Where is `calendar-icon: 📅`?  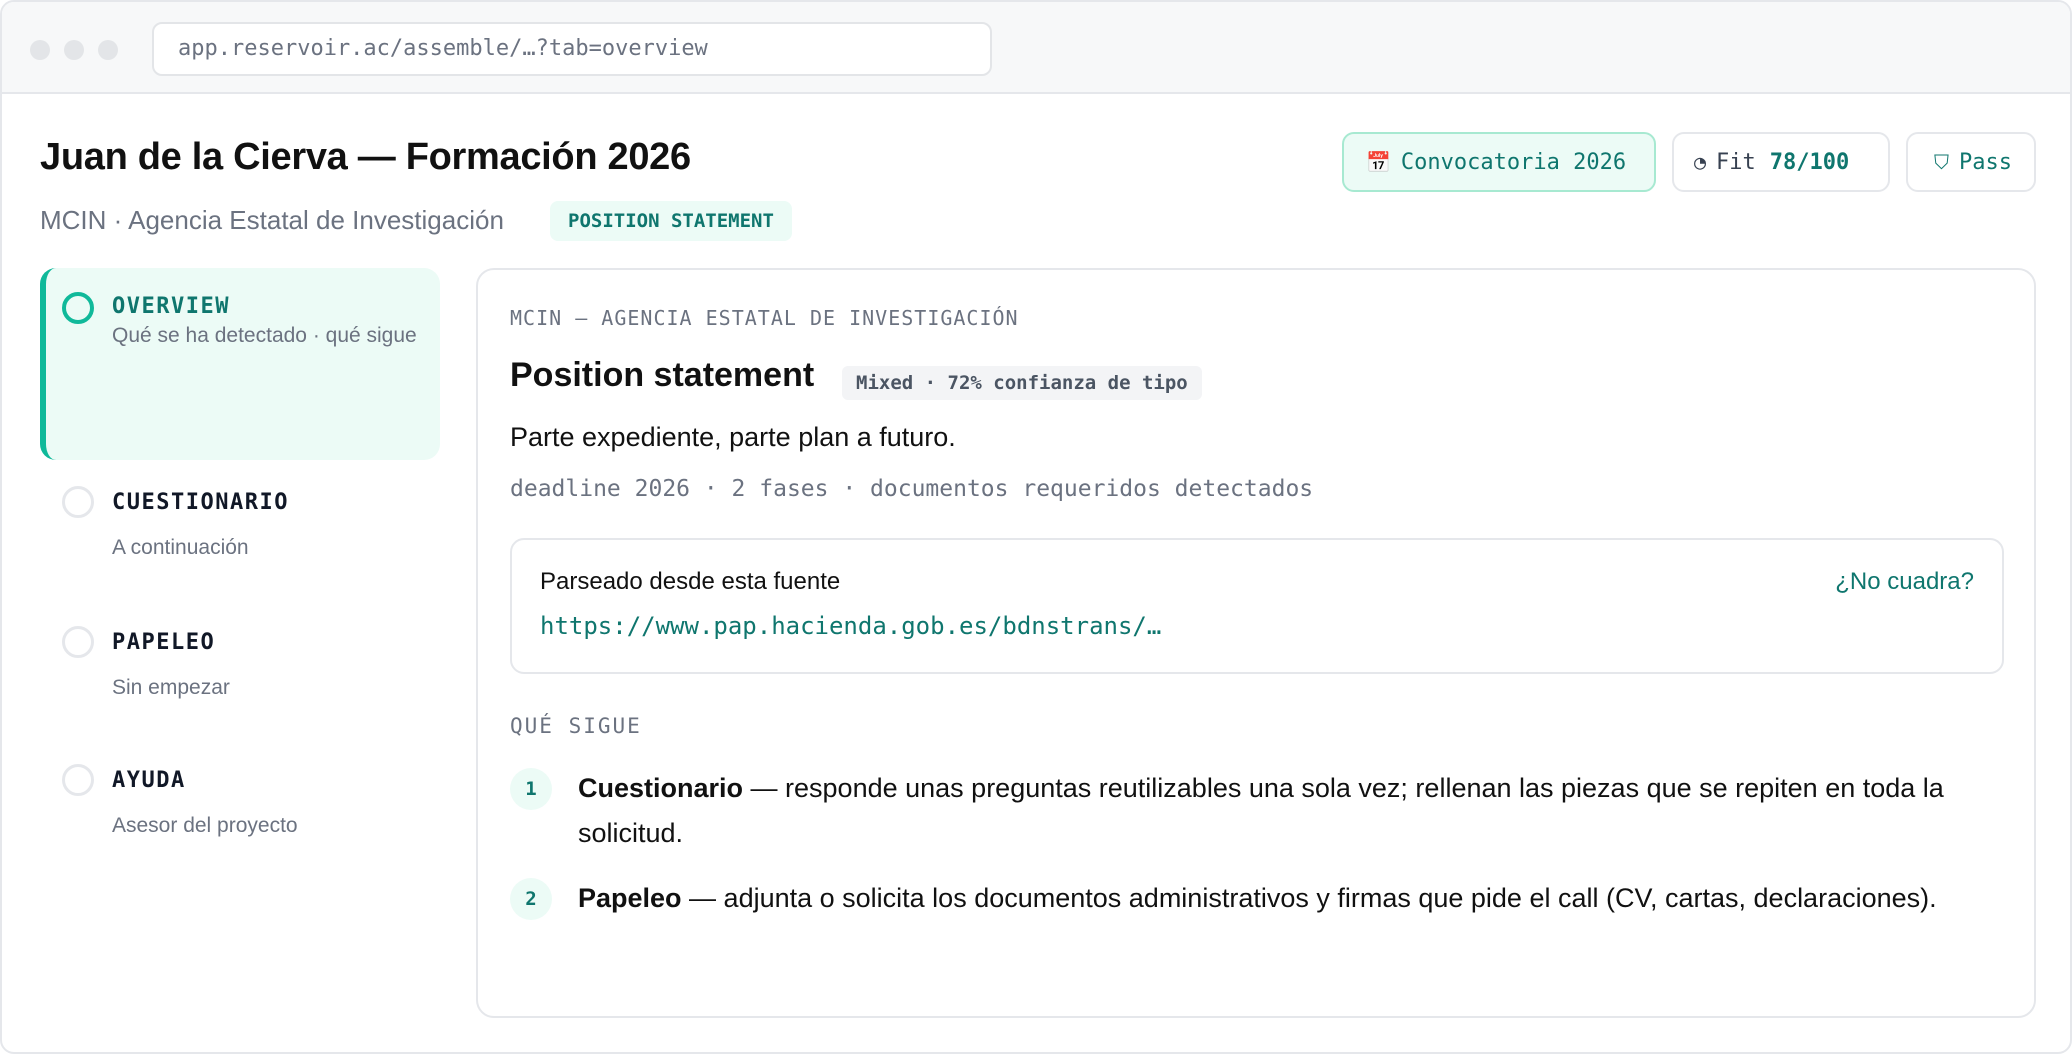
calendar-icon: 📅 is located at coordinates (1378, 162).